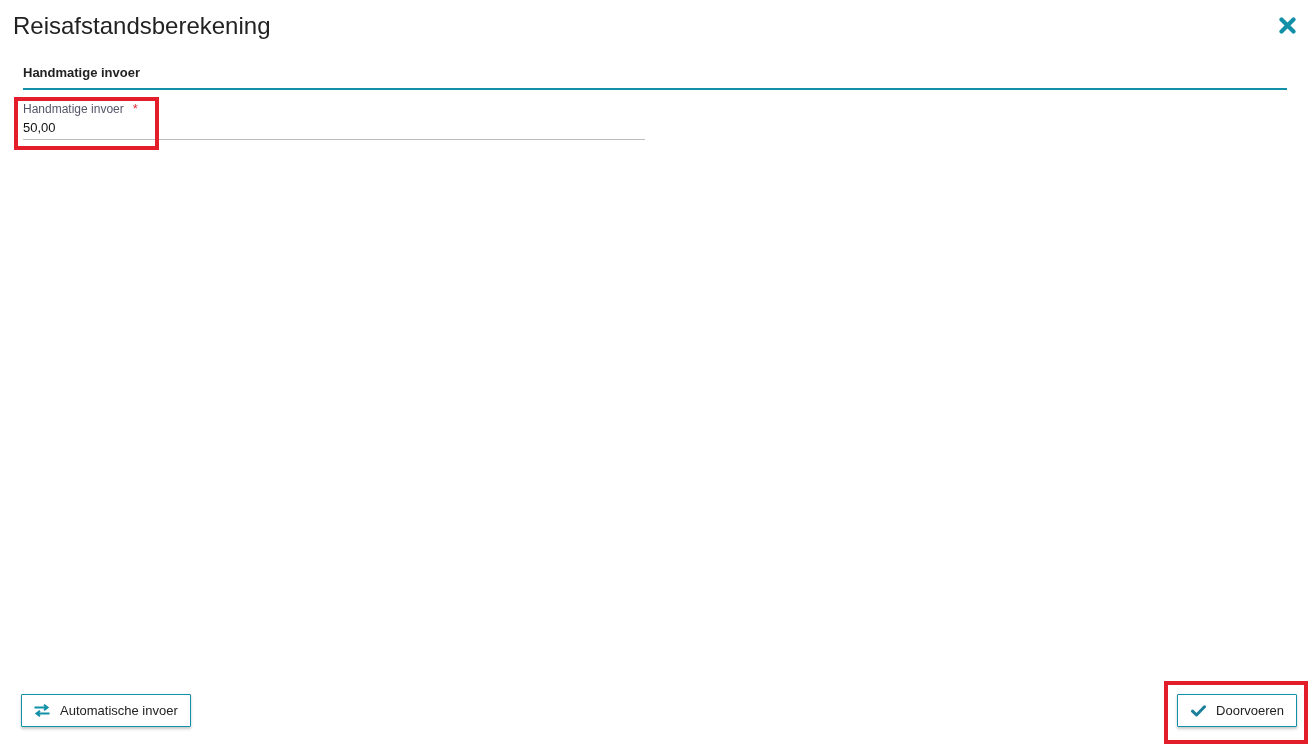  Describe the element at coordinates (1237, 710) in the screenshot. I see `apply-button: Doorvoeren` at that location.